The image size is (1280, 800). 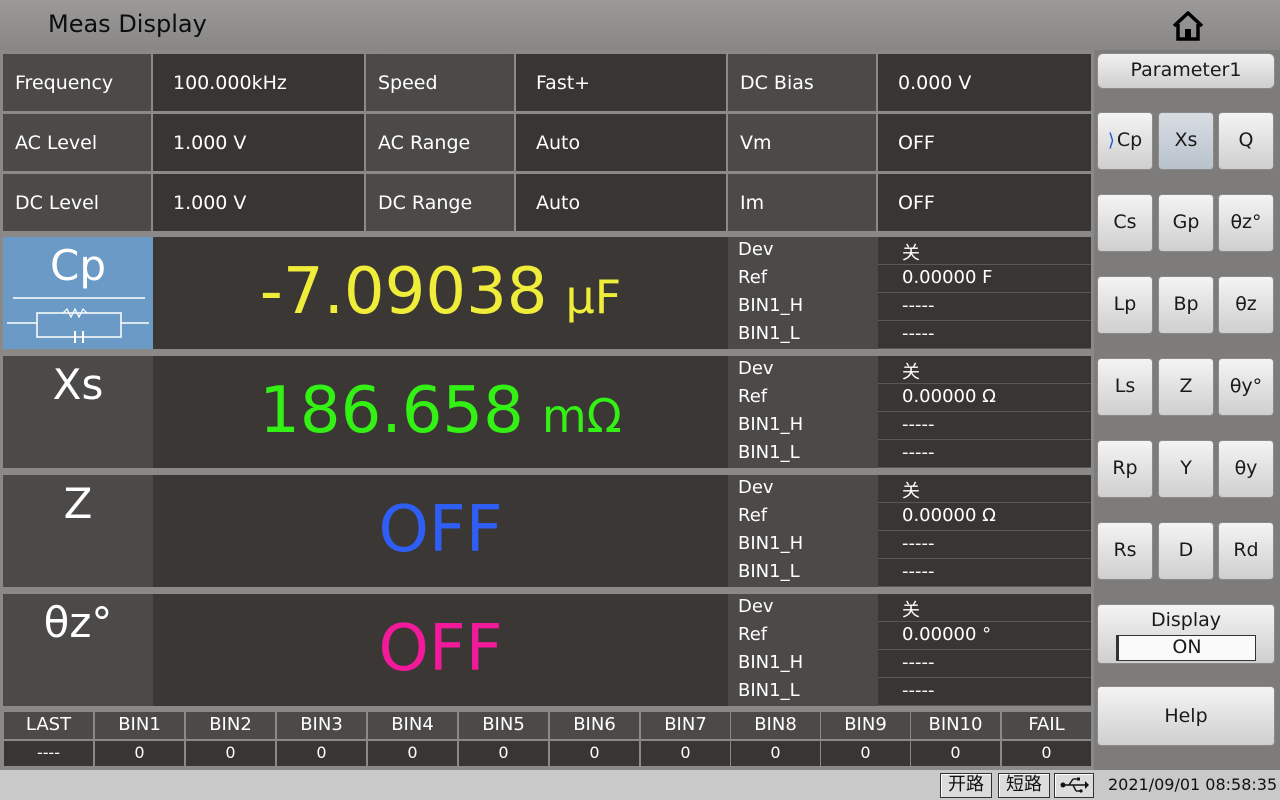 I want to click on param-z-button: Z, so click(x=78, y=531).